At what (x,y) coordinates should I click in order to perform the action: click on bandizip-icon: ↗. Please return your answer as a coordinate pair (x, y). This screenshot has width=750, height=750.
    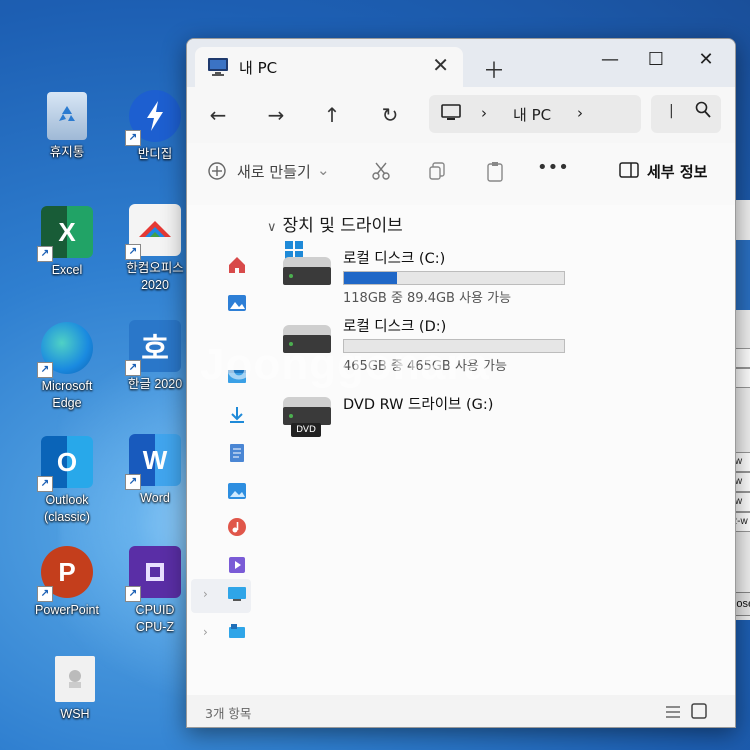
    Looking at the image, I should click on (153, 118).